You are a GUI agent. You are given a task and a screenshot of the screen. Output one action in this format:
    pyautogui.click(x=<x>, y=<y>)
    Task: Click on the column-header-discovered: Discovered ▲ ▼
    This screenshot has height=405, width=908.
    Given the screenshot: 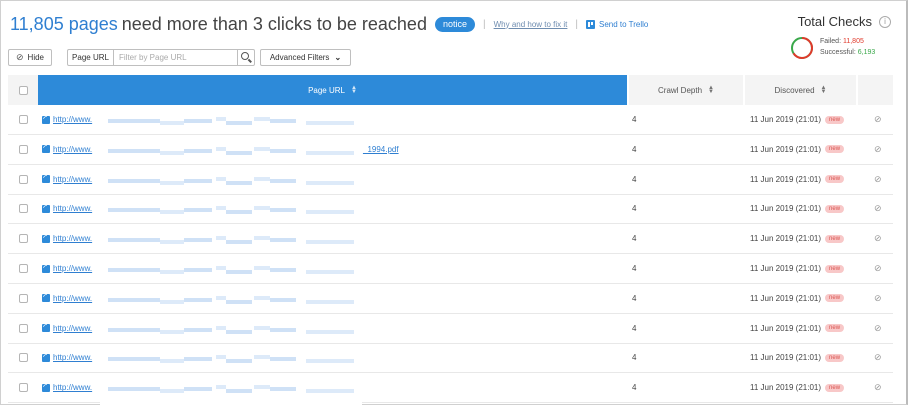 What is the action you would take?
    pyautogui.click(x=799, y=90)
    